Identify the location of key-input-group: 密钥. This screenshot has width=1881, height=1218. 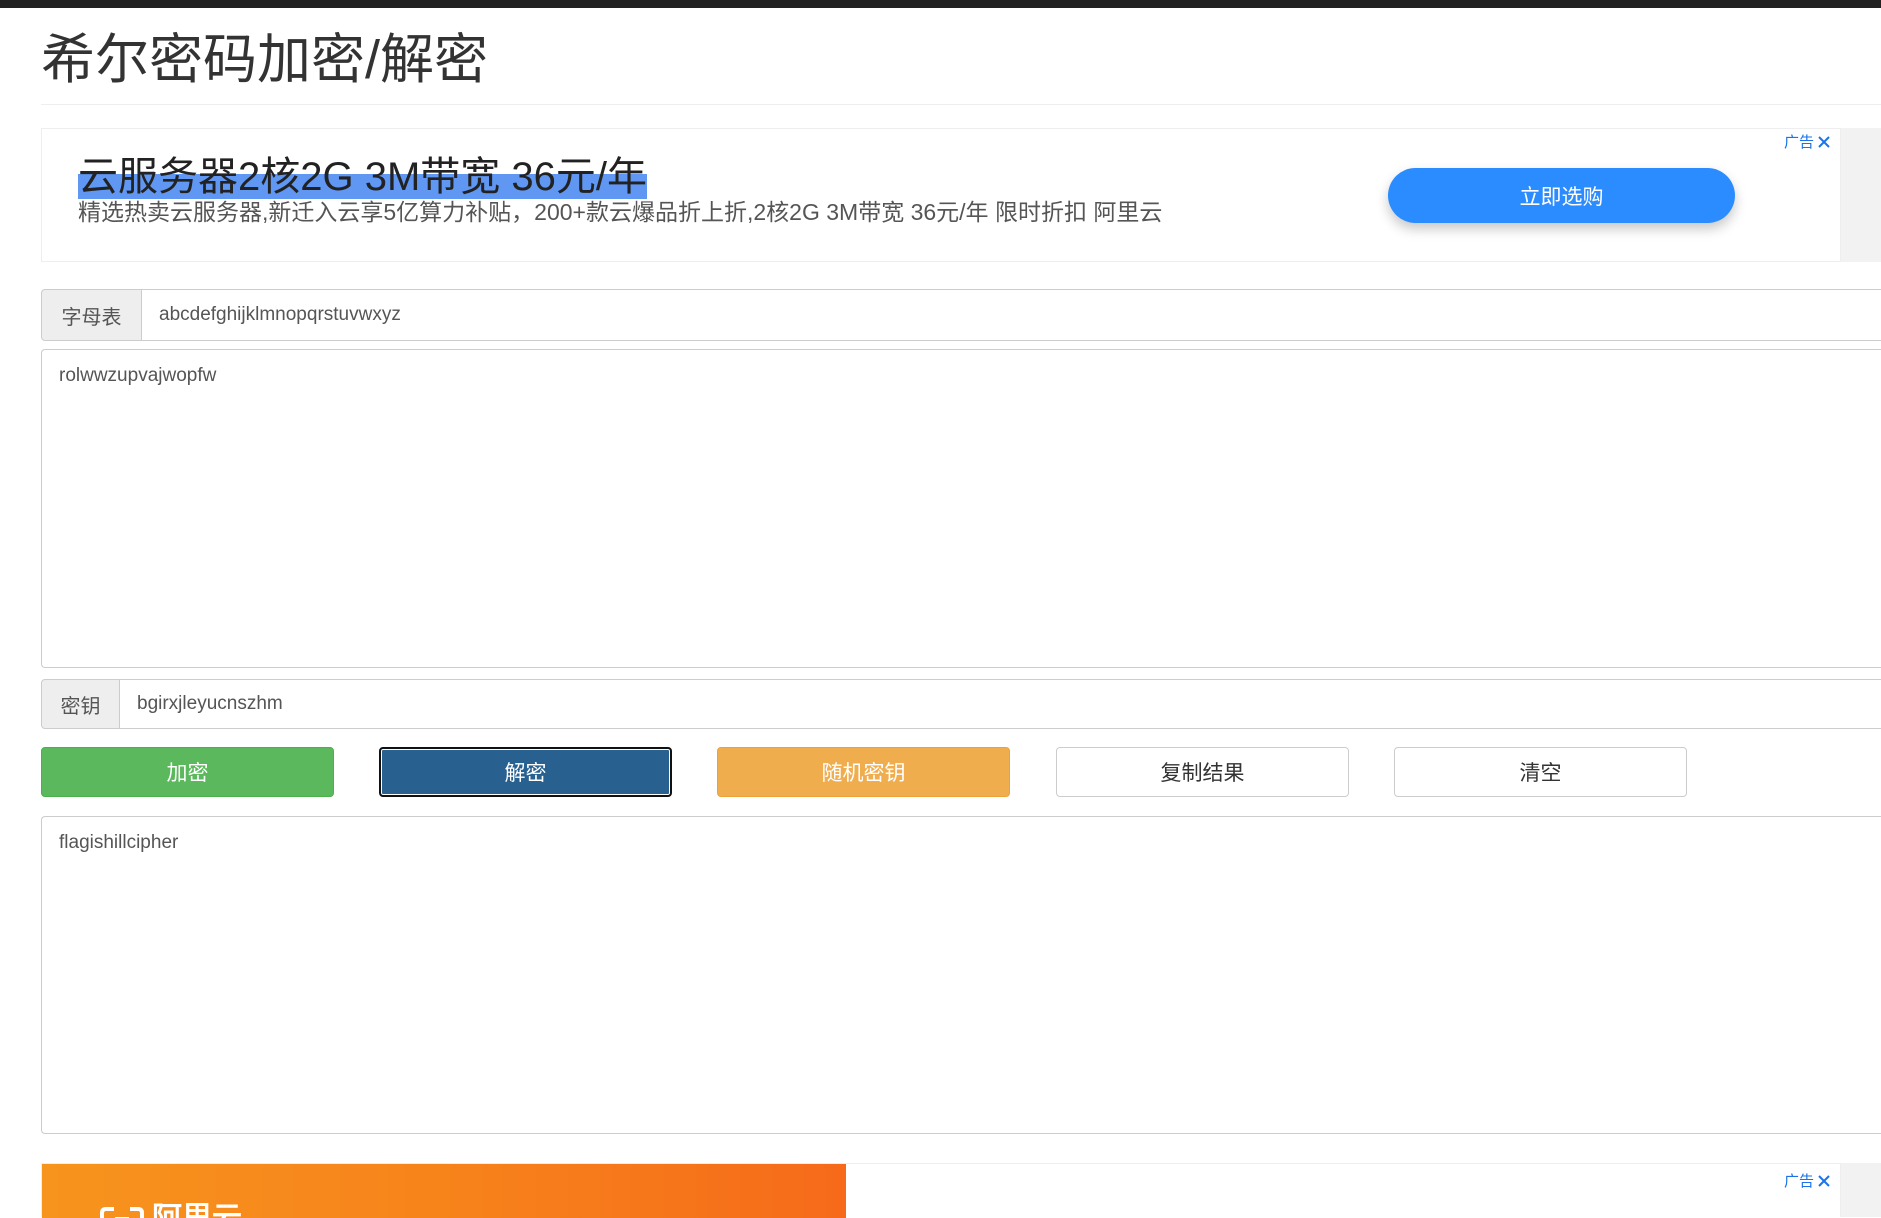
(961, 704).